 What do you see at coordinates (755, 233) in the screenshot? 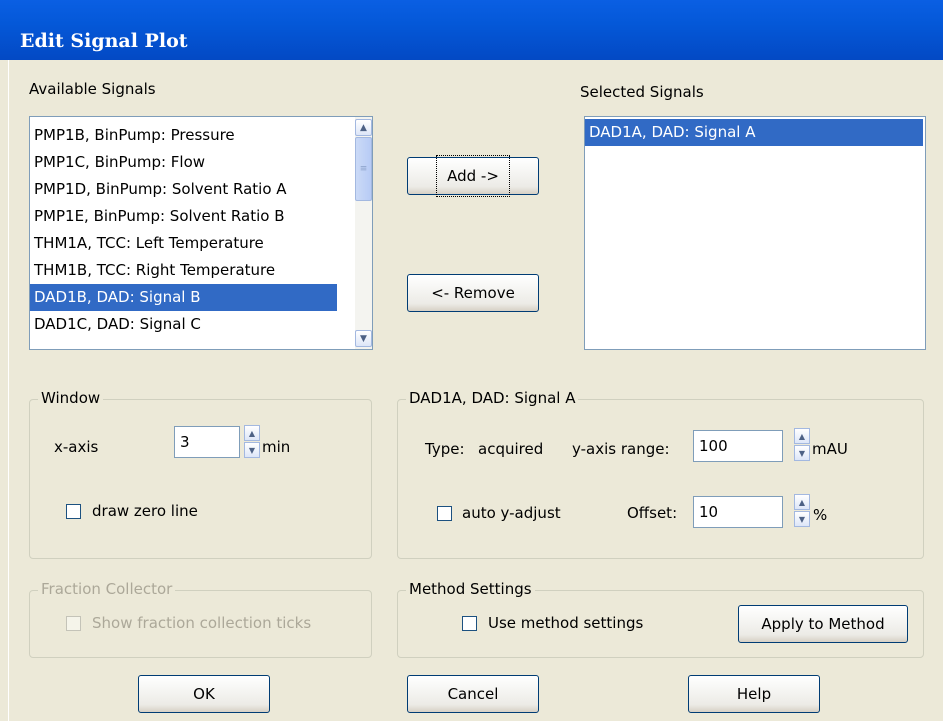
I see `selected-signals-list: DAD1A, DAD: Signal A` at bounding box center [755, 233].